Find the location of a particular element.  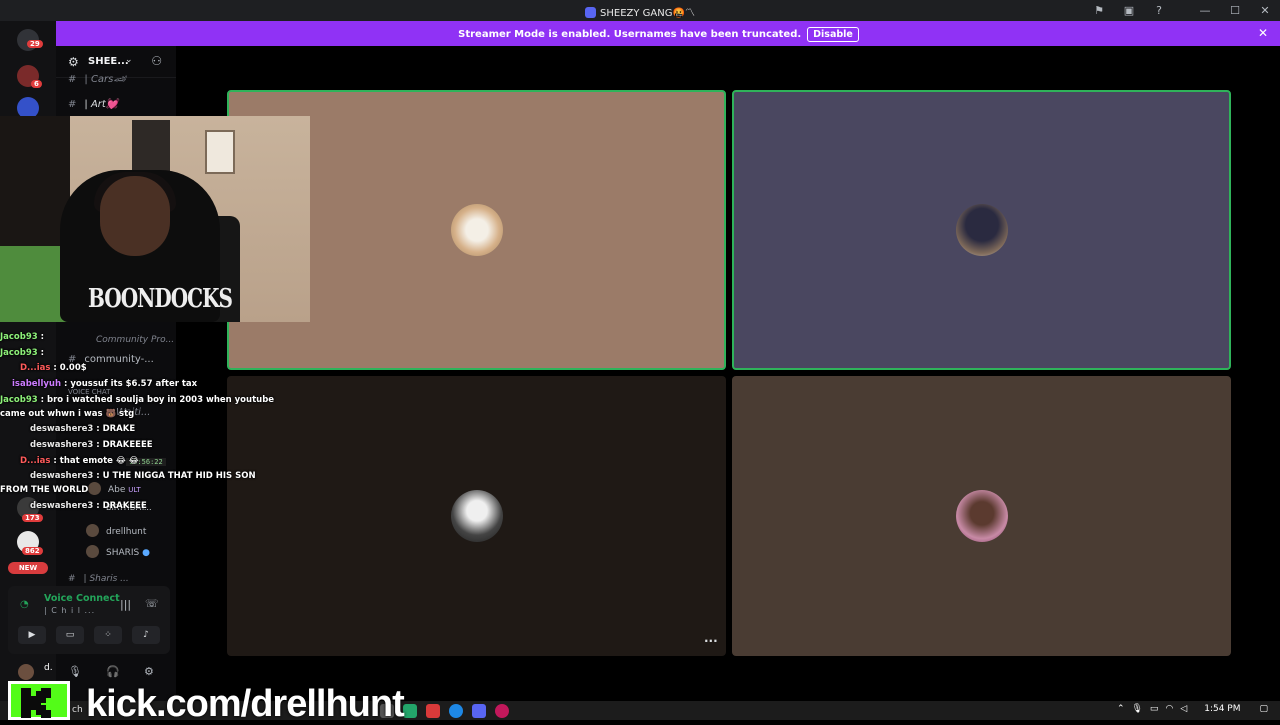

new-servers-badge: NEW is located at coordinates (28, 568).